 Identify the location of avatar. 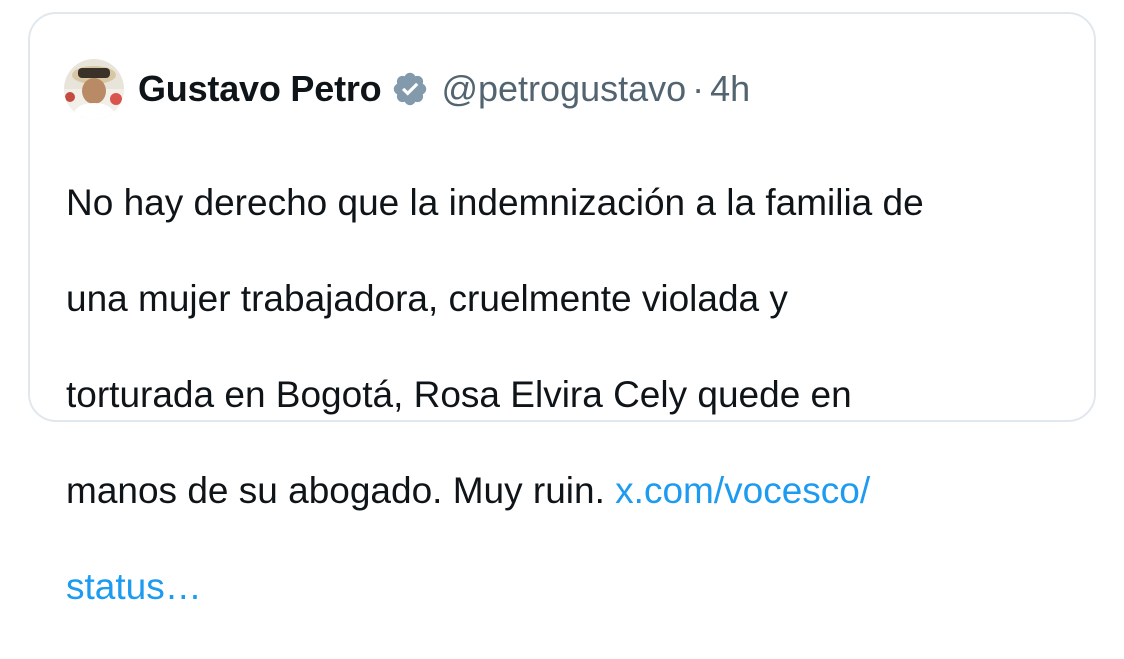
(94, 89).